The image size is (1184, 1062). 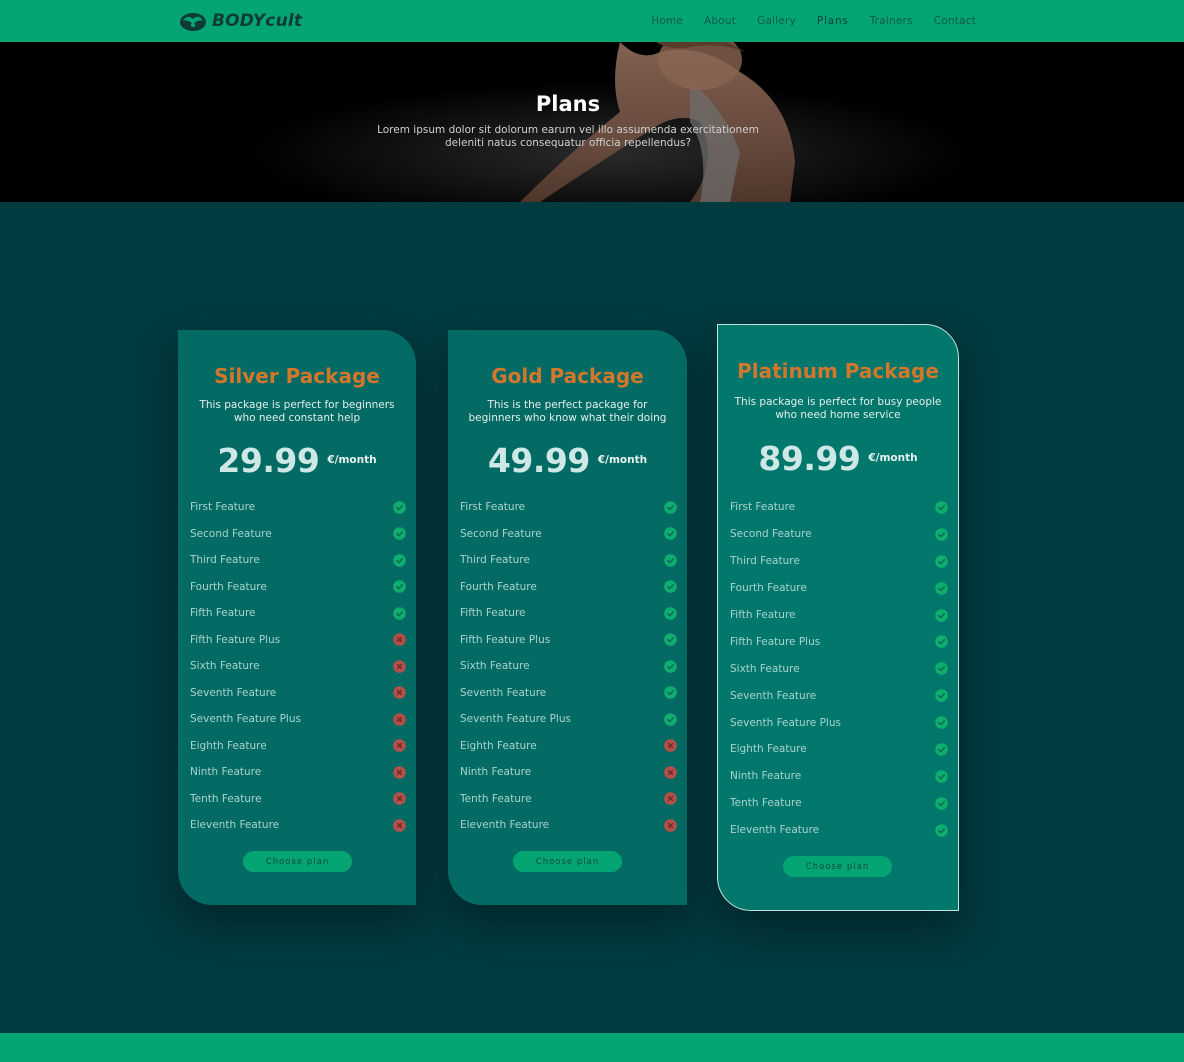 I want to click on footer-bar, so click(x=592, y=1047).